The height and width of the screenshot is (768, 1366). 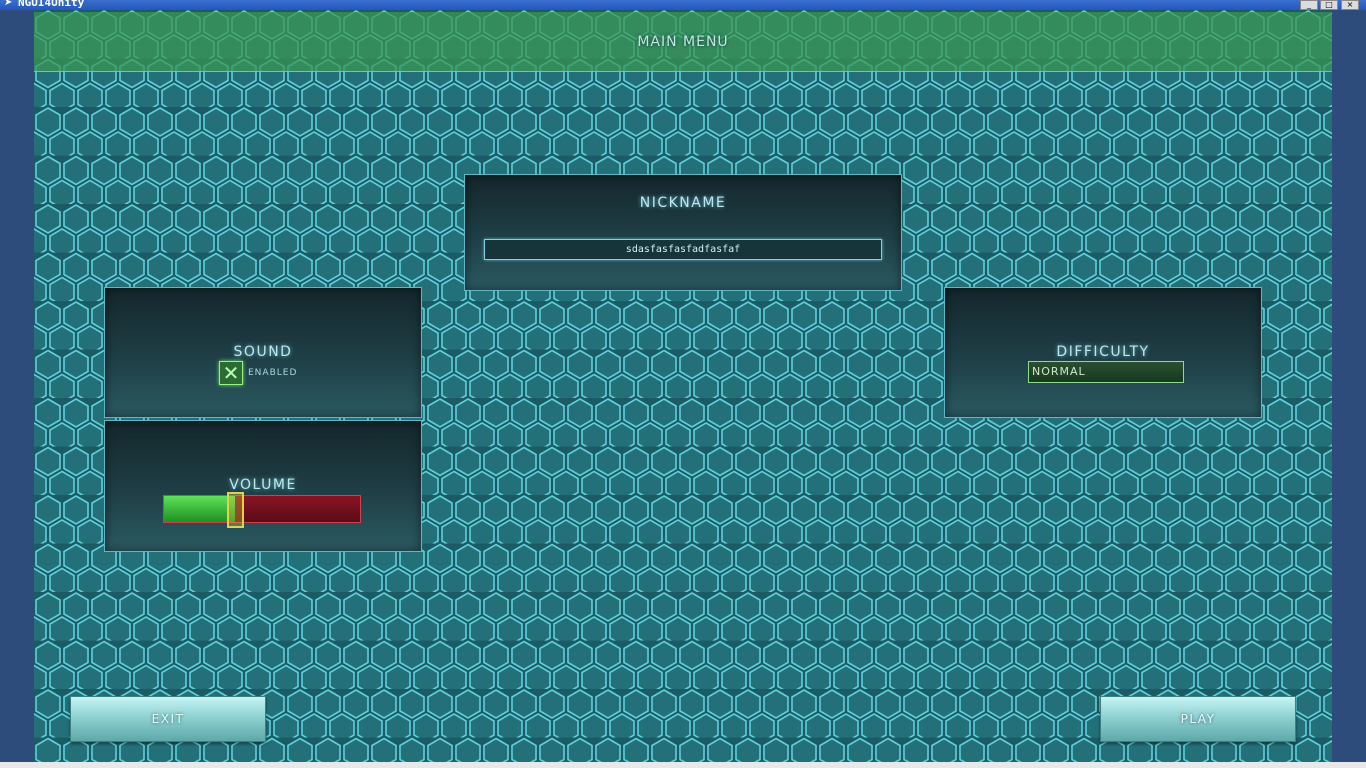 I want to click on sound-label: SOUND, so click(x=263, y=352).